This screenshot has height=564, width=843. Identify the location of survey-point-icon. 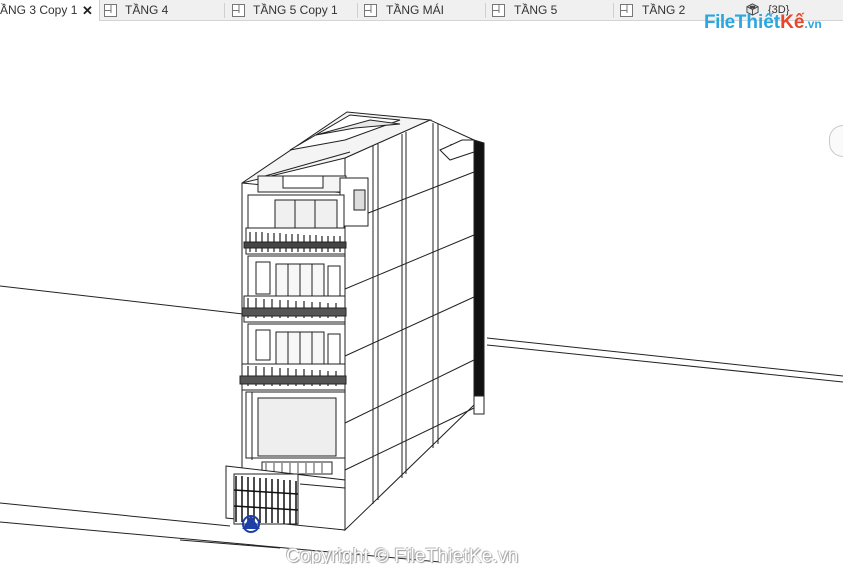
(251, 524).